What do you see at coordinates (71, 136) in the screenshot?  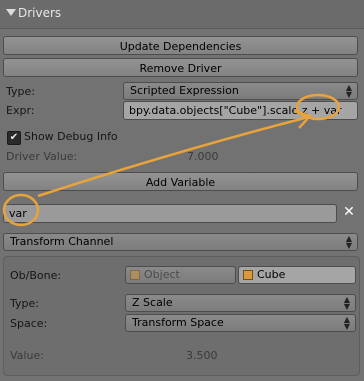 I see `show-debug-label: Show Debug Info` at bounding box center [71, 136].